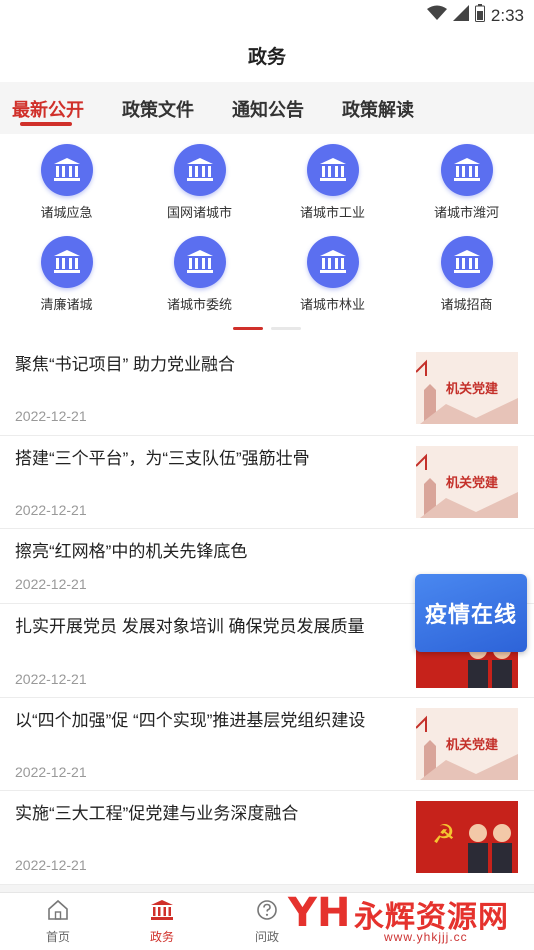 This screenshot has height=950, width=534. Describe the element at coordinates (190, 720) in the screenshot. I see `news-title: 以“四个加强”促 “四个实现”推进基层党组织建设` at that location.